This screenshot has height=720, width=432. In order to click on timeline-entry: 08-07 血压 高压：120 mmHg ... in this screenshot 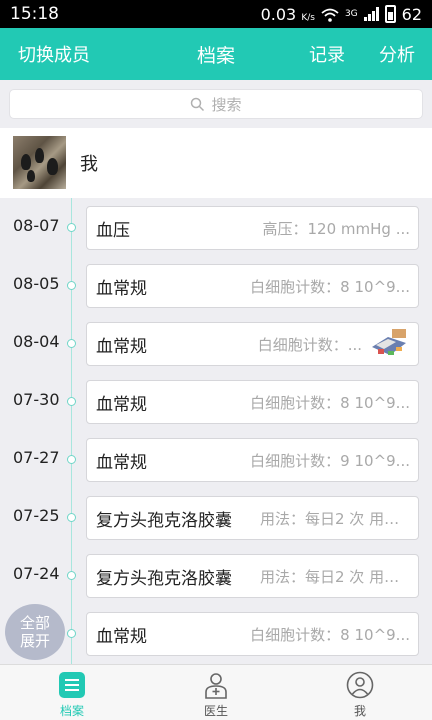, I will do `click(216, 228)`.